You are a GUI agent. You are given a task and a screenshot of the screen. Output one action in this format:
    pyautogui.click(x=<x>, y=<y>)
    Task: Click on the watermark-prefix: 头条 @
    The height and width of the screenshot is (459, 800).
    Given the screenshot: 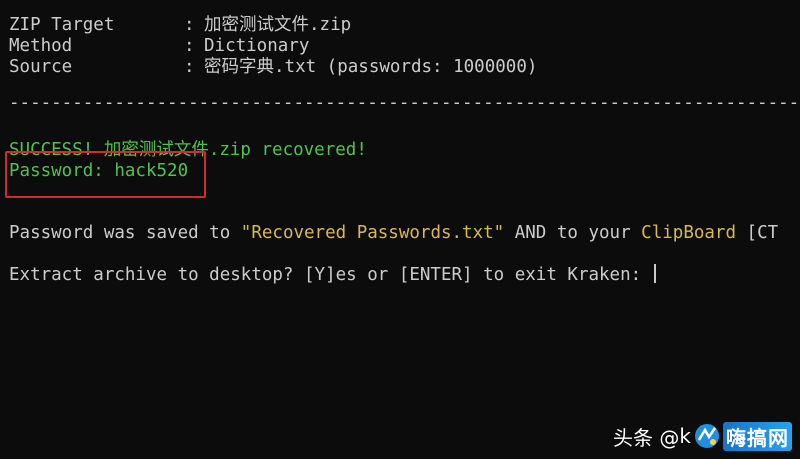 What is the action you would take?
    pyautogui.click(x=646, y=437)
    